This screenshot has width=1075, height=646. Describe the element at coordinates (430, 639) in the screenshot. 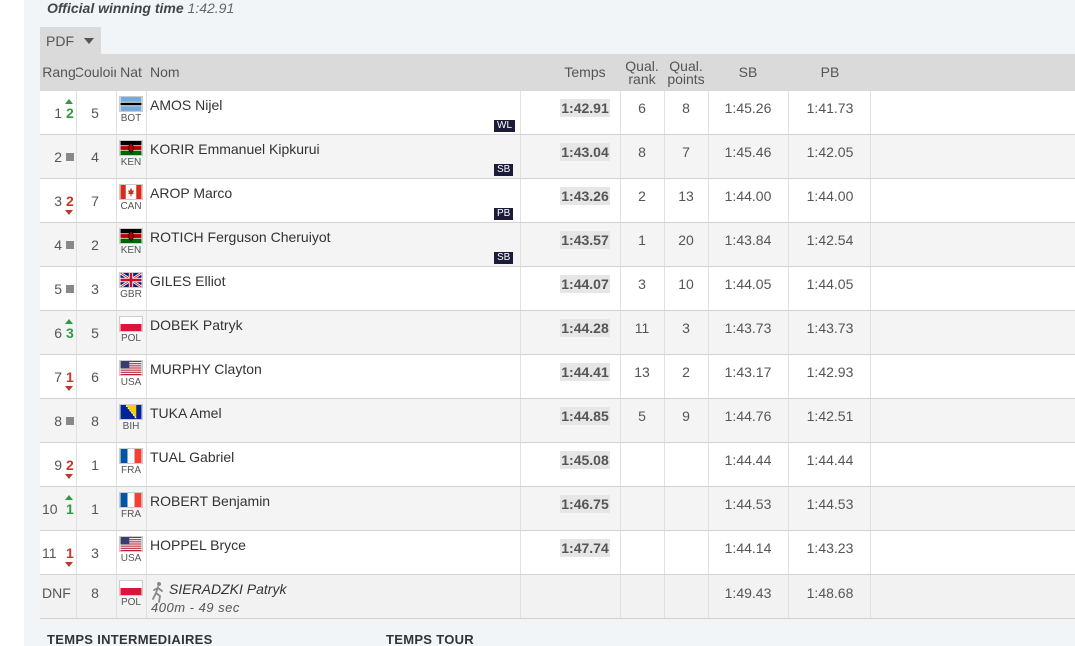

I see `section-title-lap: TEMPS TOUR` at that location.